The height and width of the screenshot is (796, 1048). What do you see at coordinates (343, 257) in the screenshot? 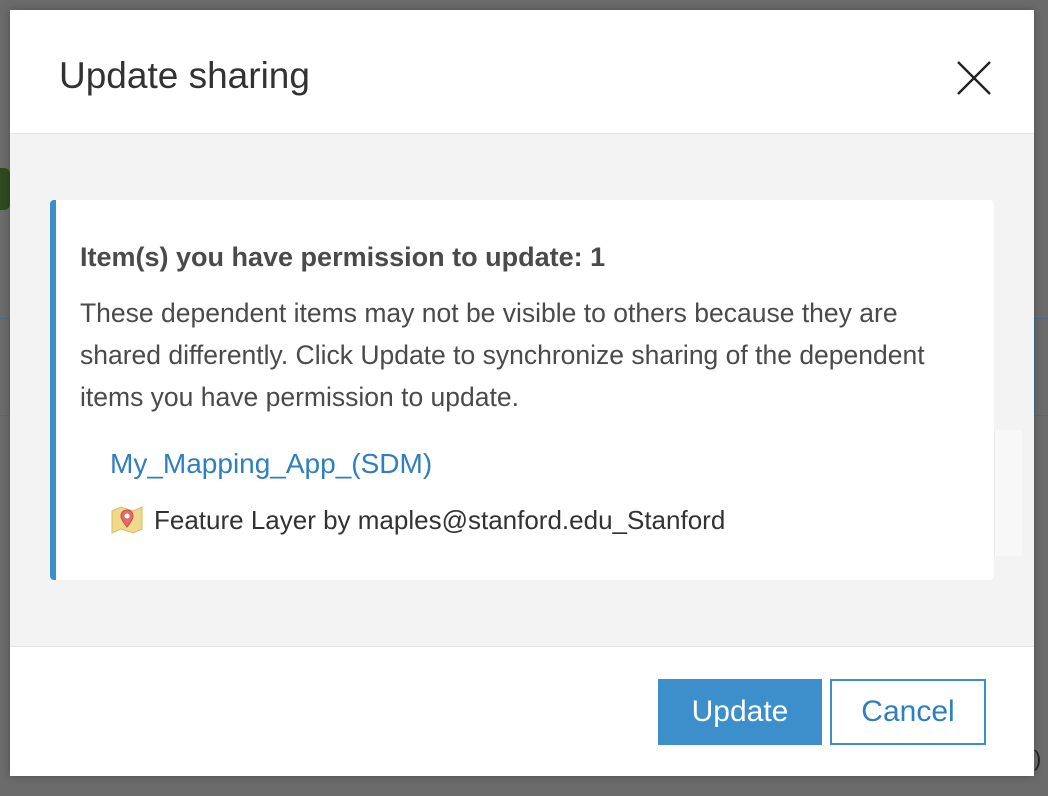
I see `notice-heading: Item(s) you have permission to update: 1` at bounding box center [343, 257].